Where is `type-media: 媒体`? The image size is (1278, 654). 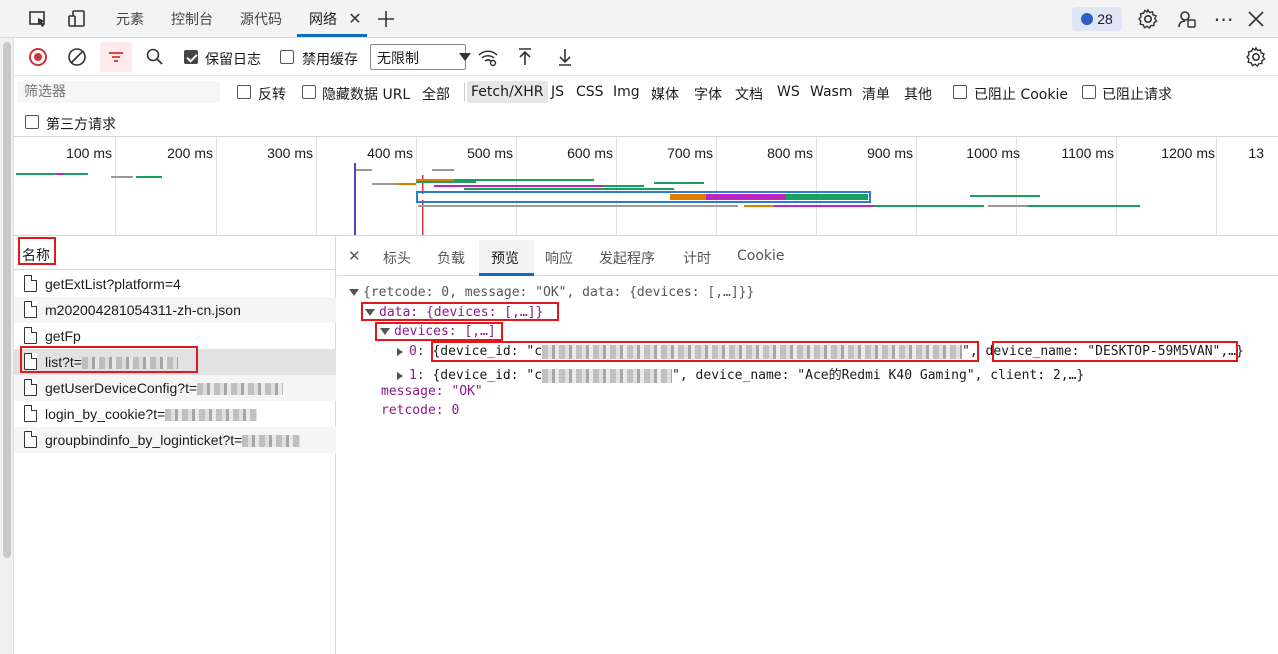
type-media: 媒体 is located at coordinates (665, 94).